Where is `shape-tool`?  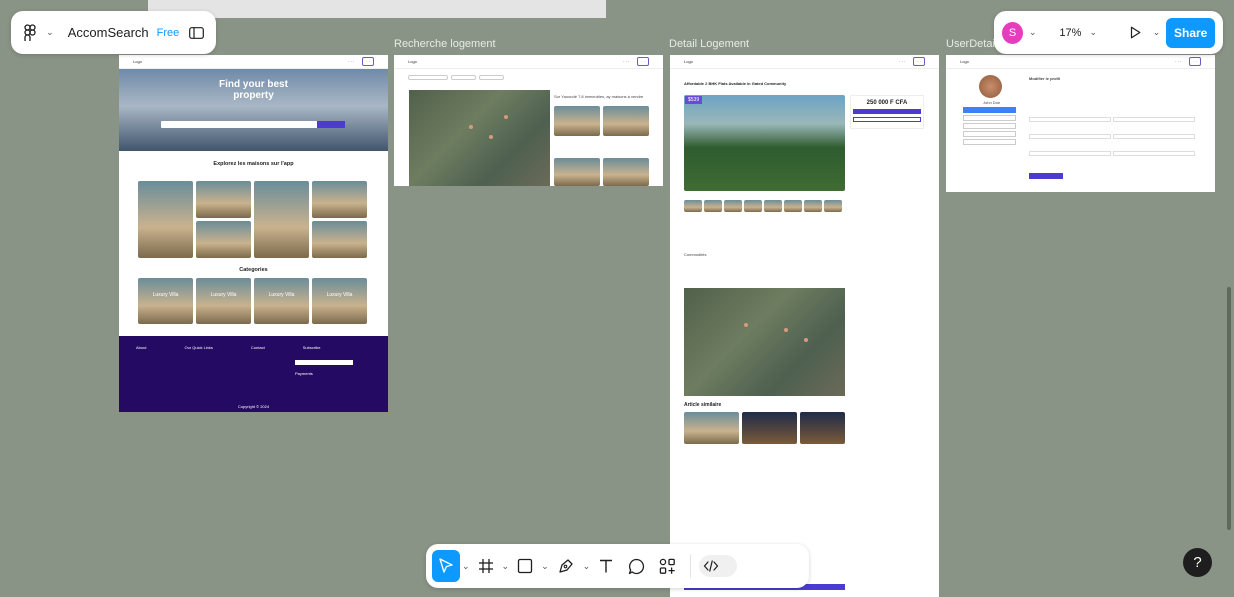
shape-tool is located at coordinates (525, 566).